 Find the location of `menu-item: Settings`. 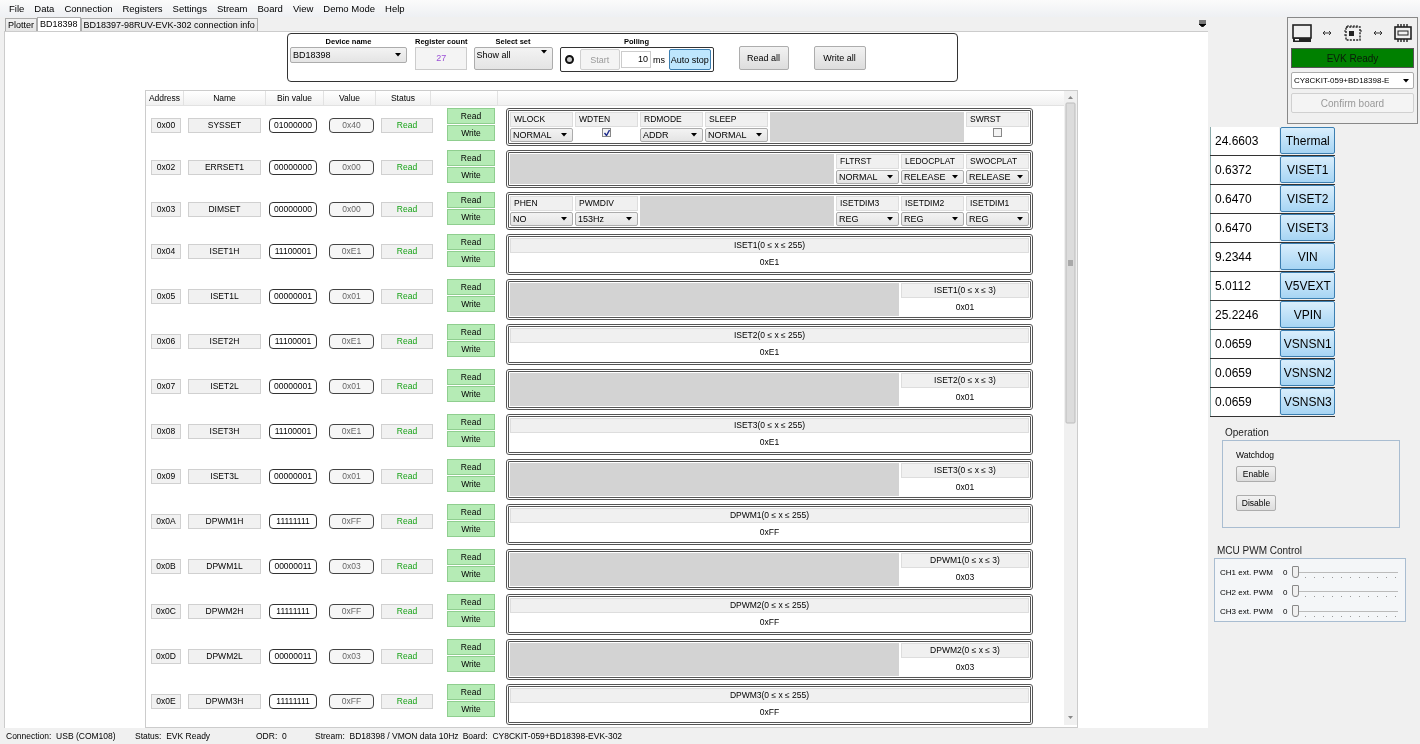

menu-item: Settings is located at coordinates (189, 8).